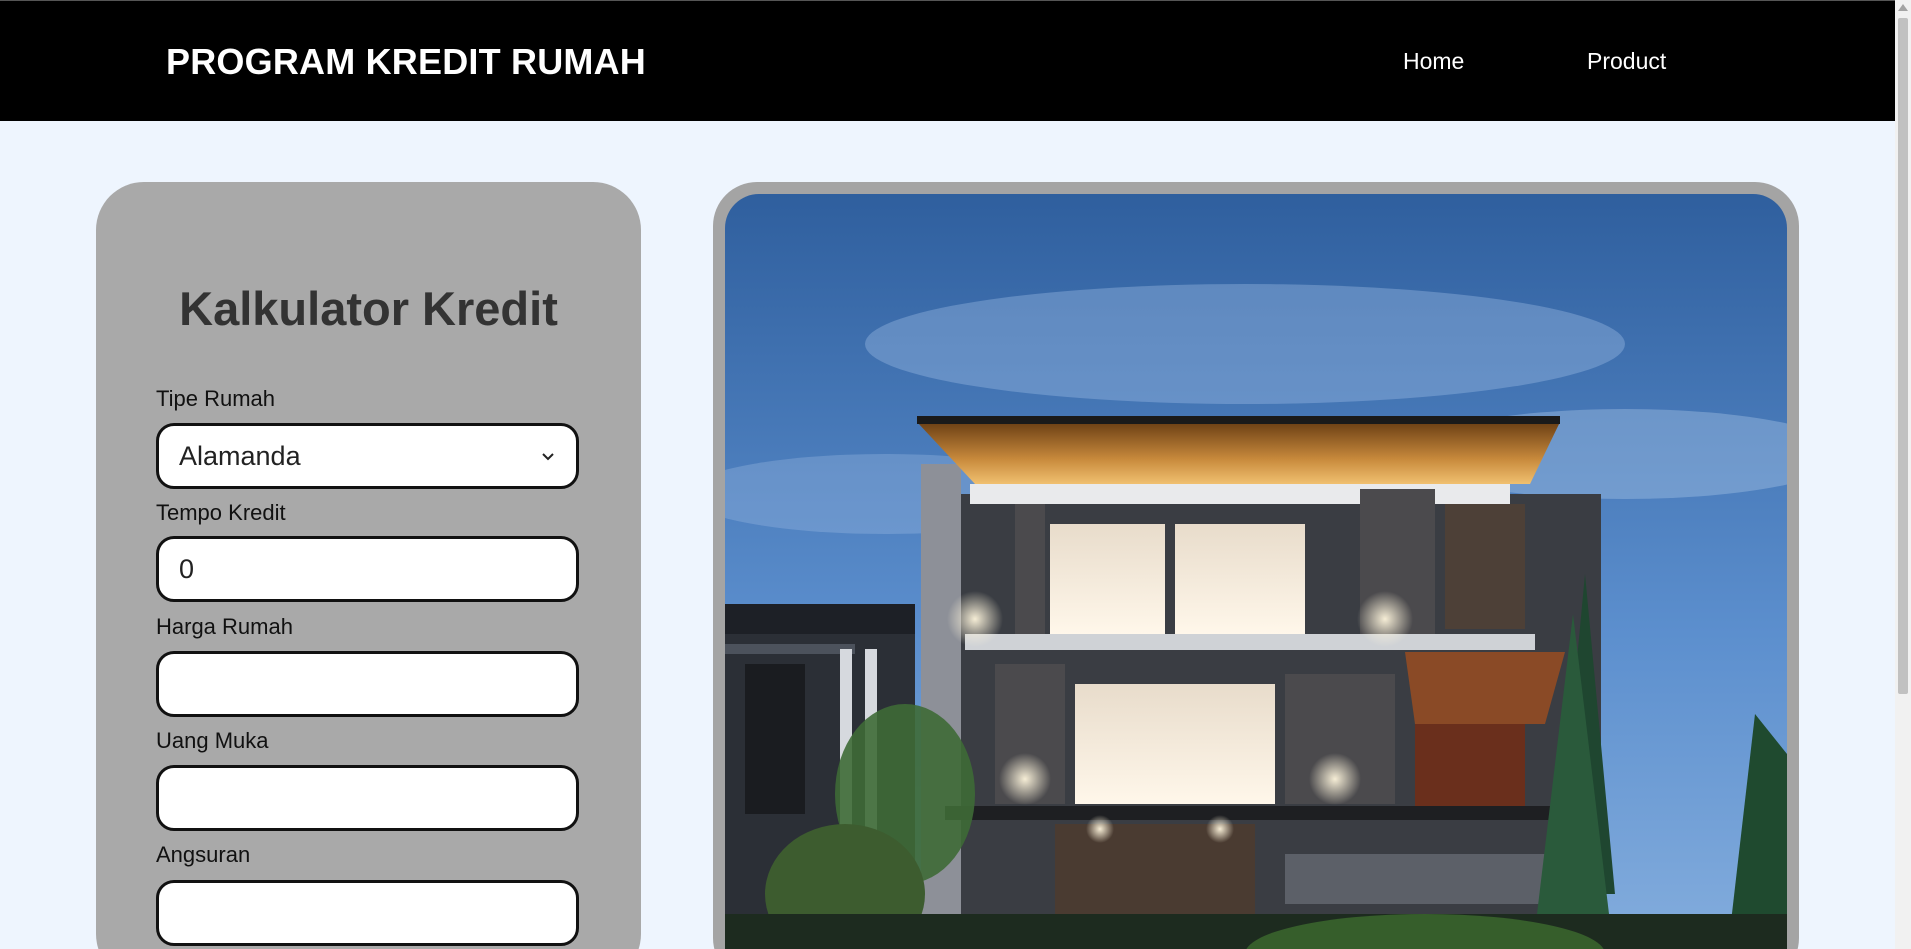 The width and height of the screenshot is (1911, 949). What do you see at coordinates (212, 740) in the screenshot?
I see `uang-muka-label: Uang Muka` at bounding box center [212, 740].